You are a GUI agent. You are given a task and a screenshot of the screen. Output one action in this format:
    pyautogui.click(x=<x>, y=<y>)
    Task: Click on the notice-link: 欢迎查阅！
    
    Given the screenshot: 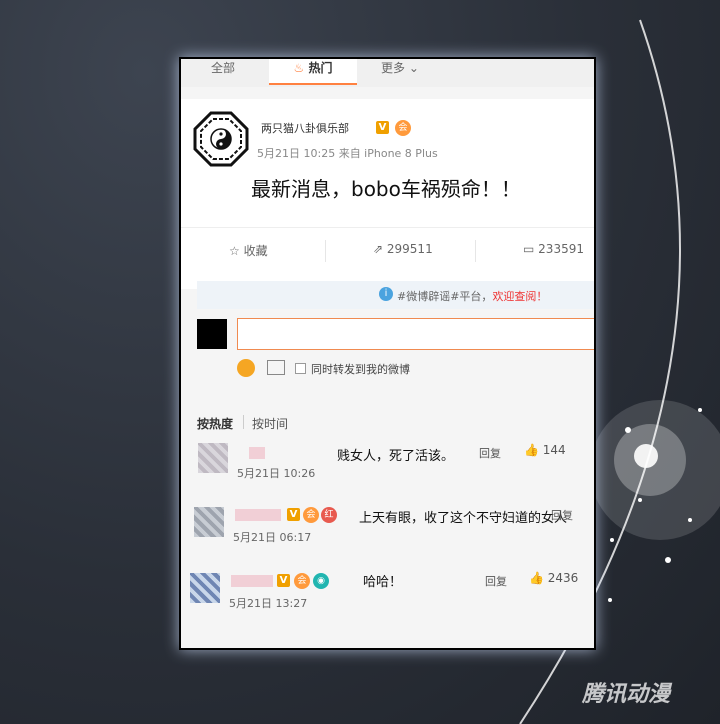 What is the action you would take?
    pyautogui.click(x=519, y=296)
    